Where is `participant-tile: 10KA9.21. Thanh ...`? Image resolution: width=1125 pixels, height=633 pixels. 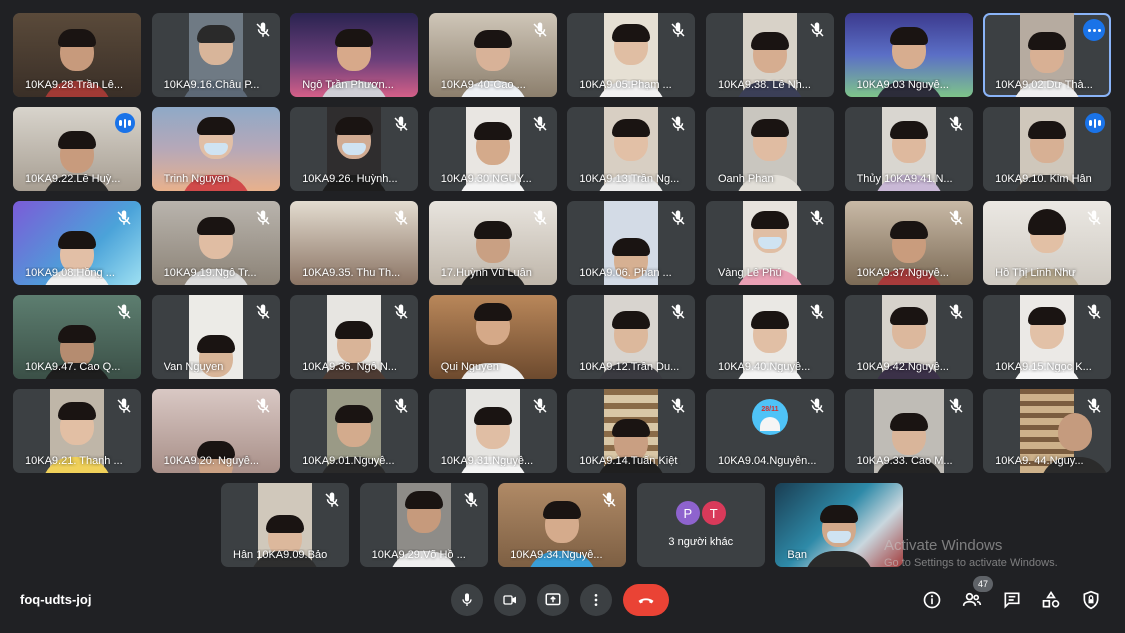 participant-tile: 10KA9.21. Thanh ... is located at coordinates (77, 431).